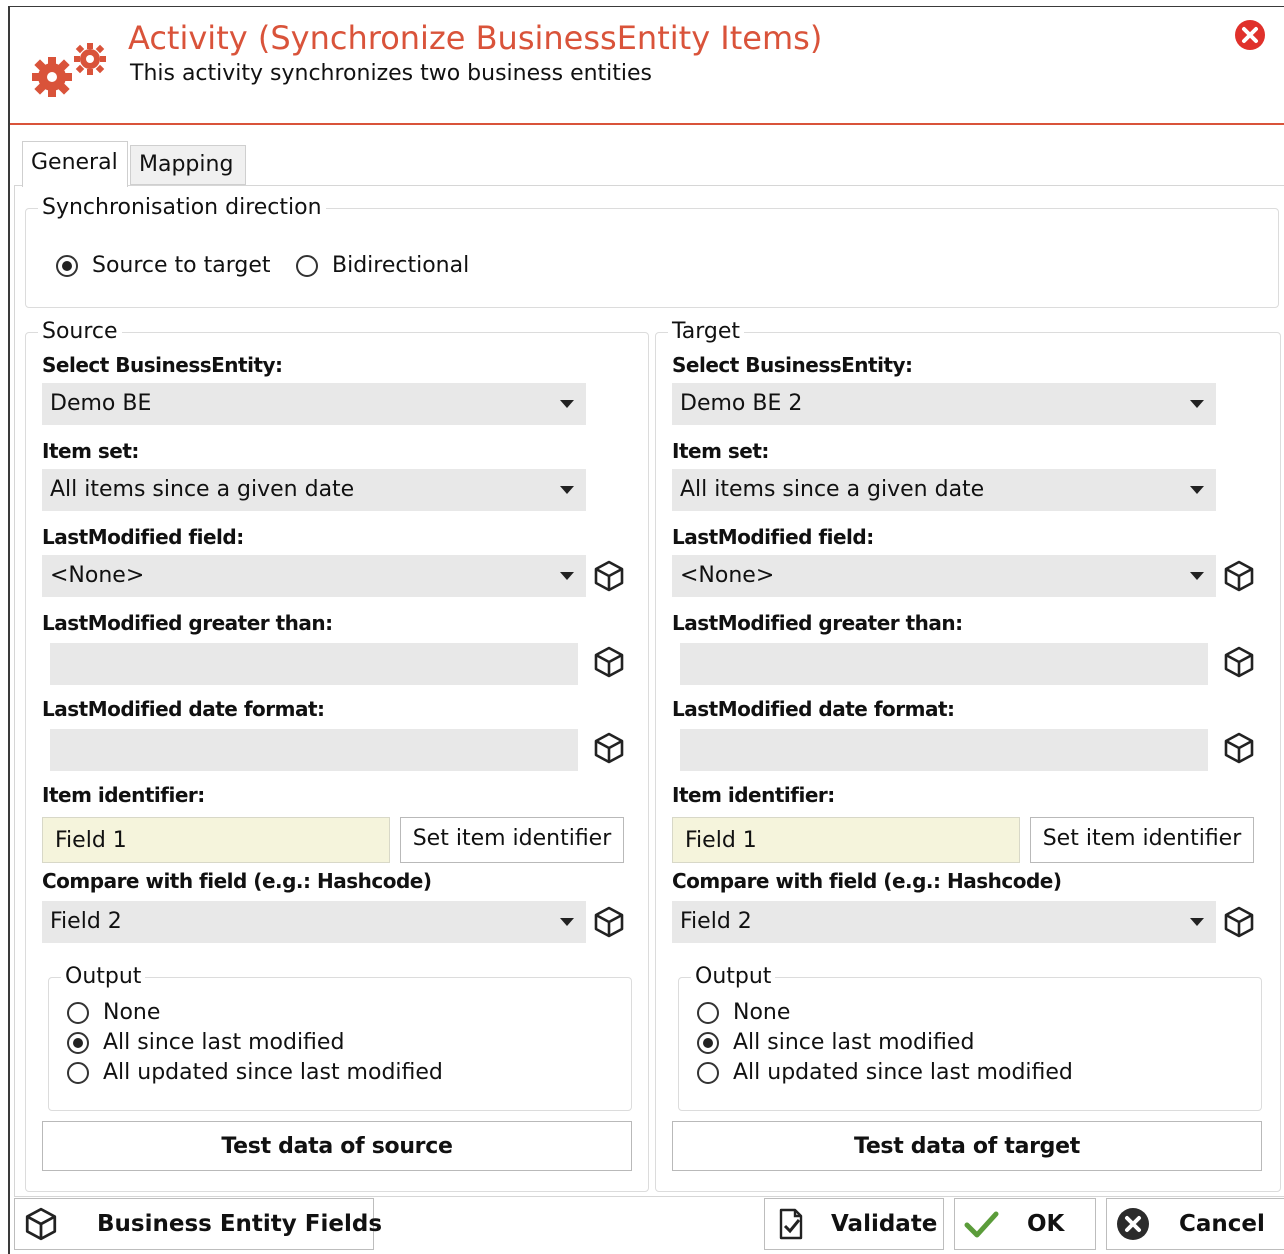 The image size is (1284, 1254). I want to click on source-lastmod-field-value: <None>, so click(97, 575).